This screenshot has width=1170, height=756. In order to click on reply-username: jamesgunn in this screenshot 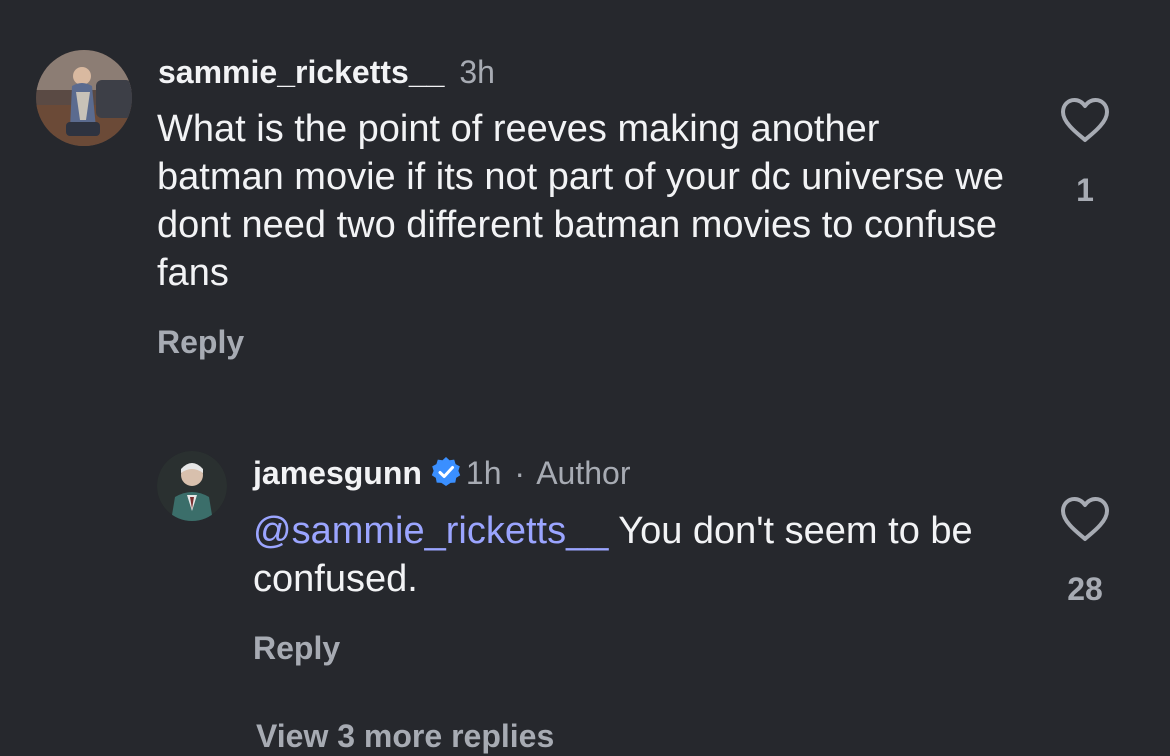, I will do `click(337, 473)`.